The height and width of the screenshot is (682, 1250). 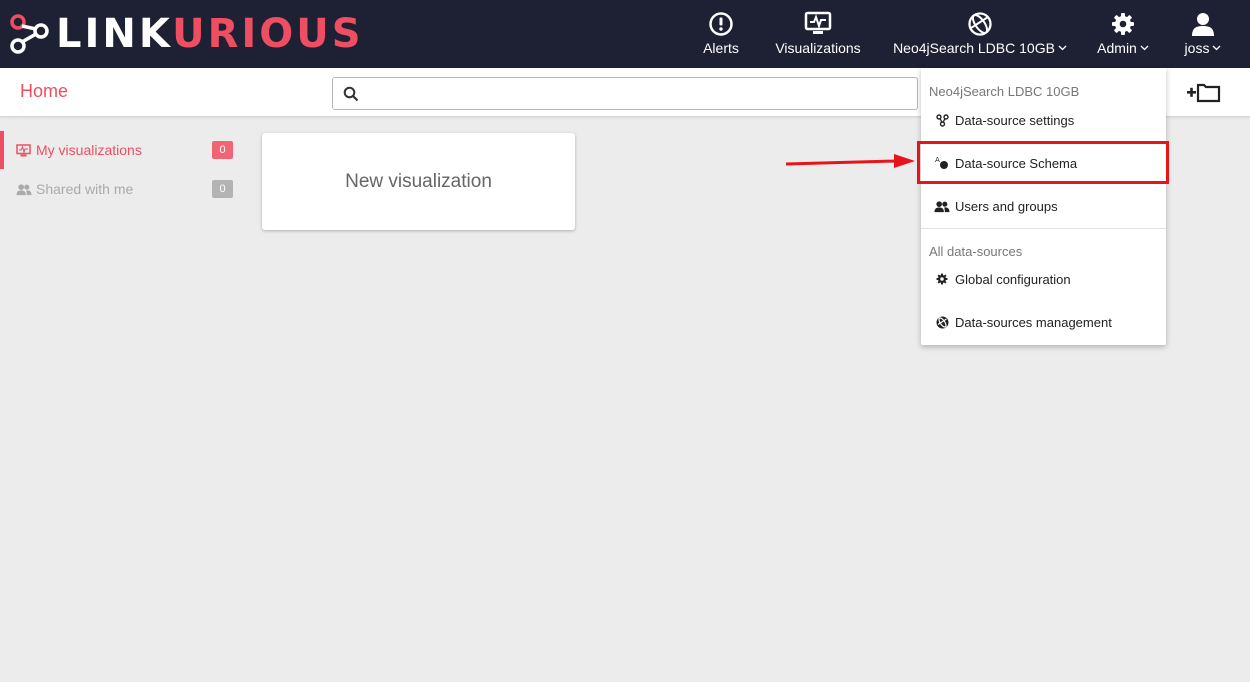 I want to click on menu-item-datasources-management: Data-sources management, so click(x=1043, y=322).